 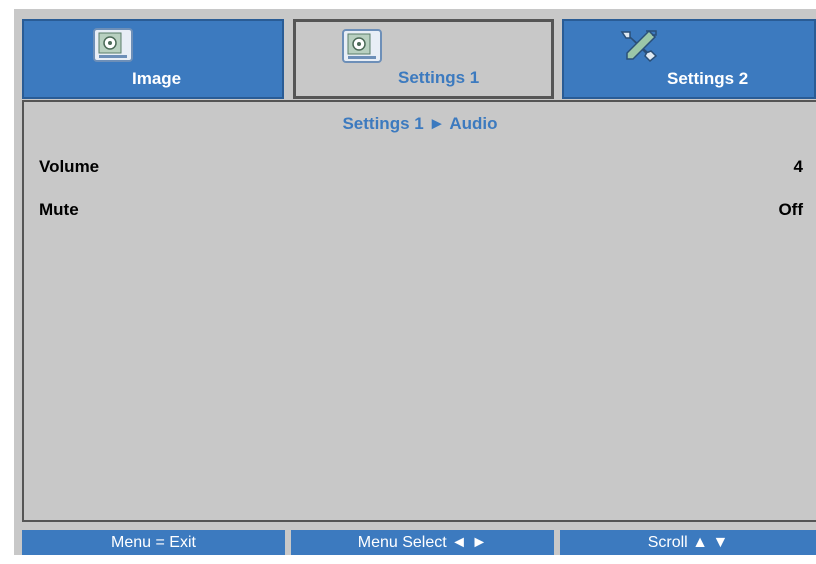 What do you see at coordinates (420, 123) in the screenshot?
I see `breadcrumb: Settings 1 ► Audio` at bounding box center [420, 123].